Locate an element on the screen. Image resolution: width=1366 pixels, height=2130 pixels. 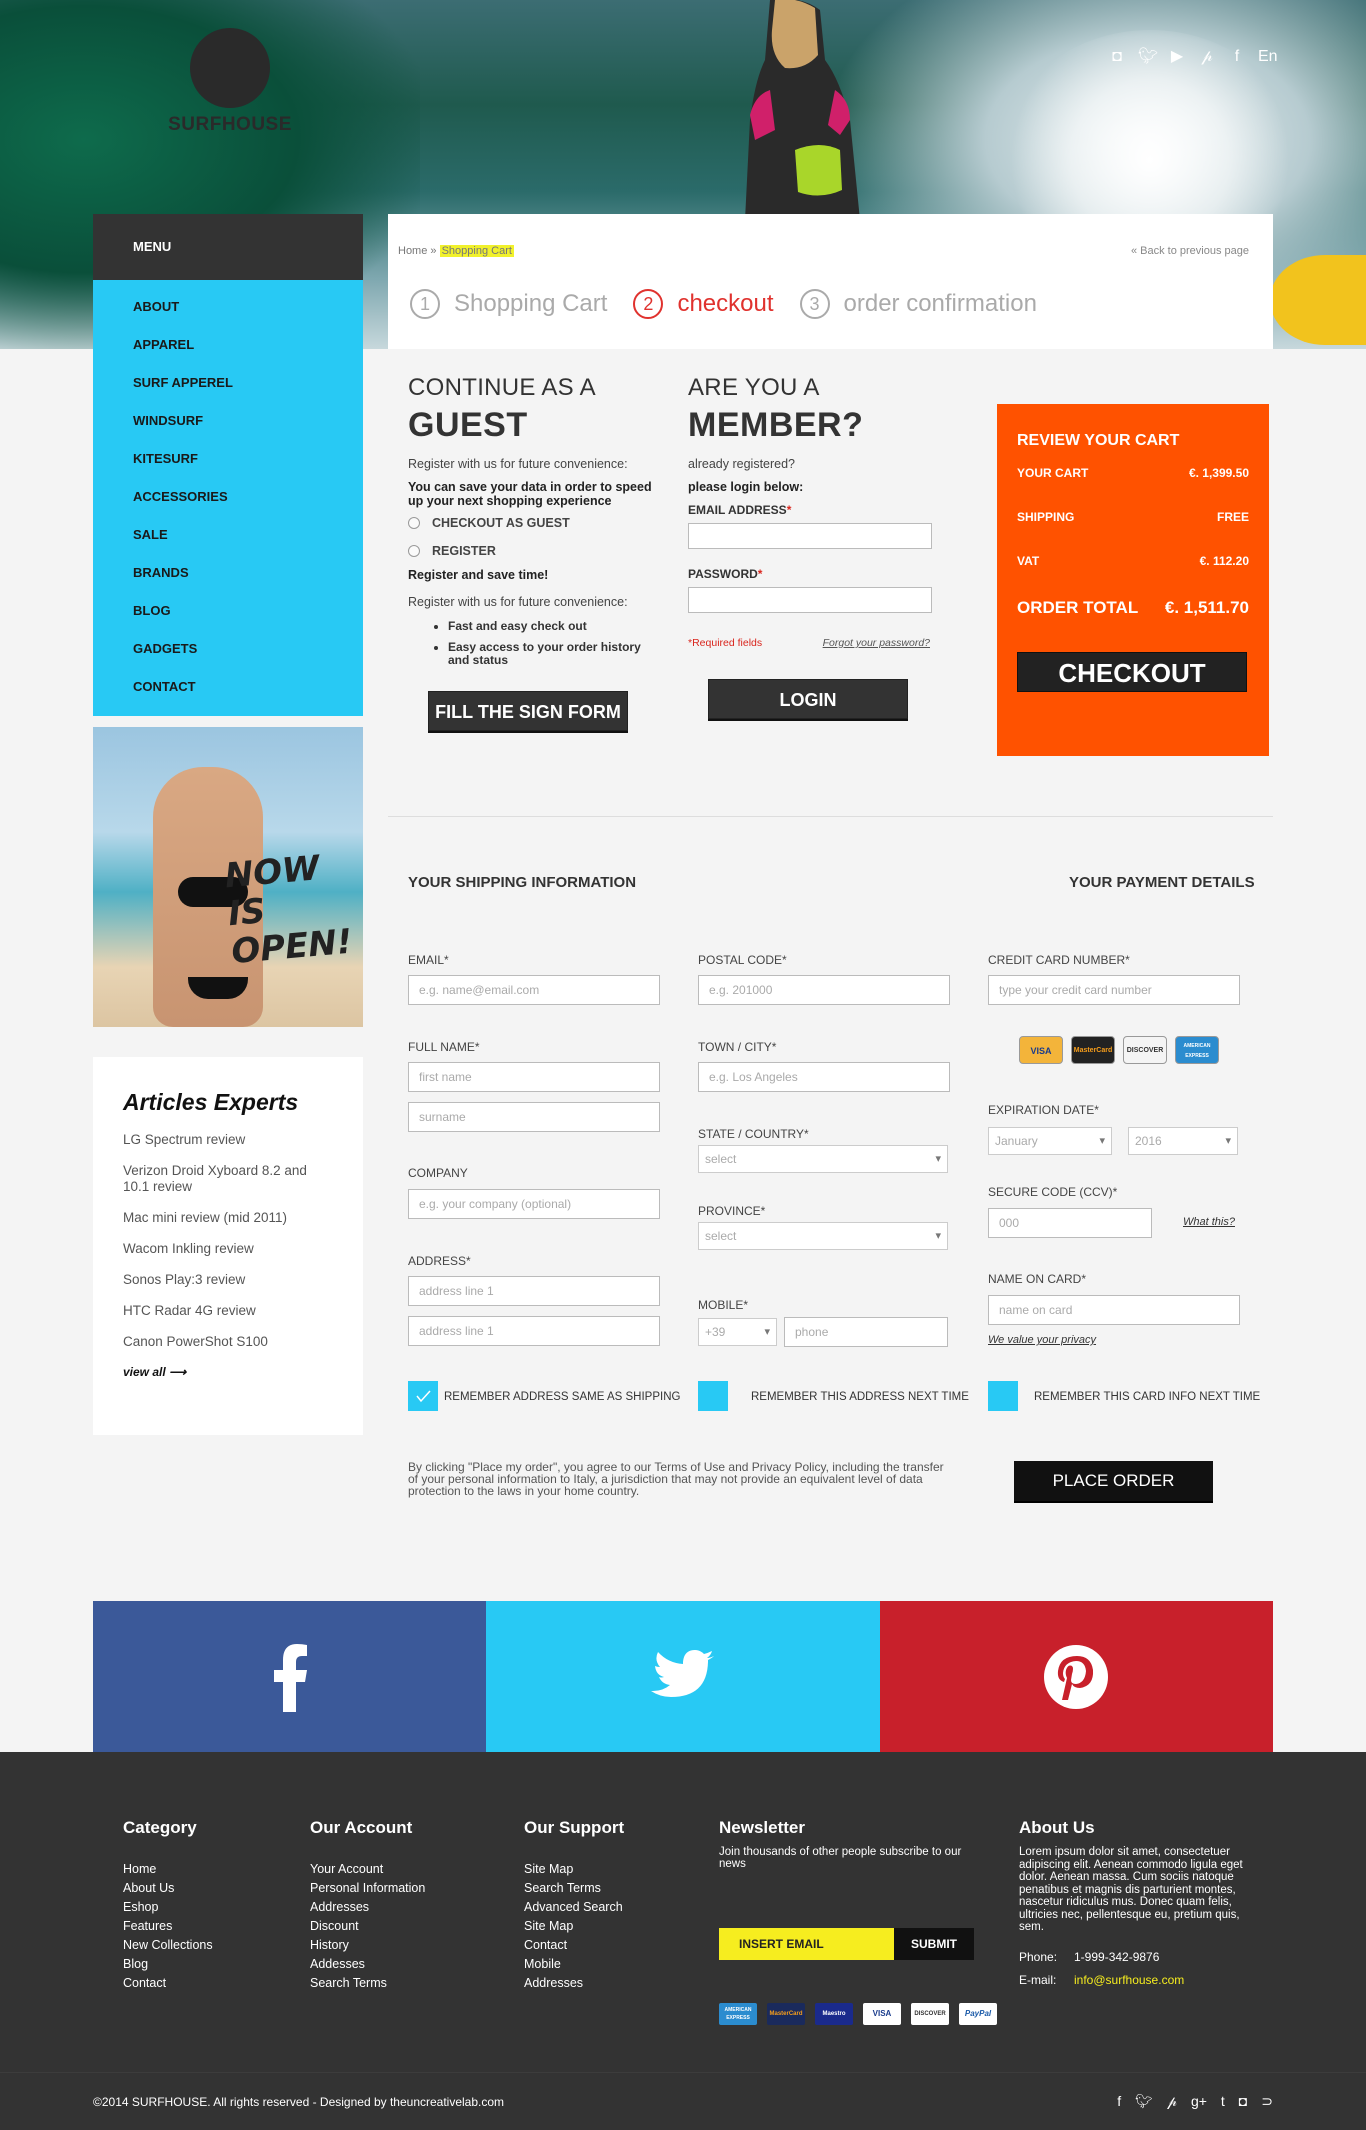
guest-title: GUEST is located at coordinates (468, 425).